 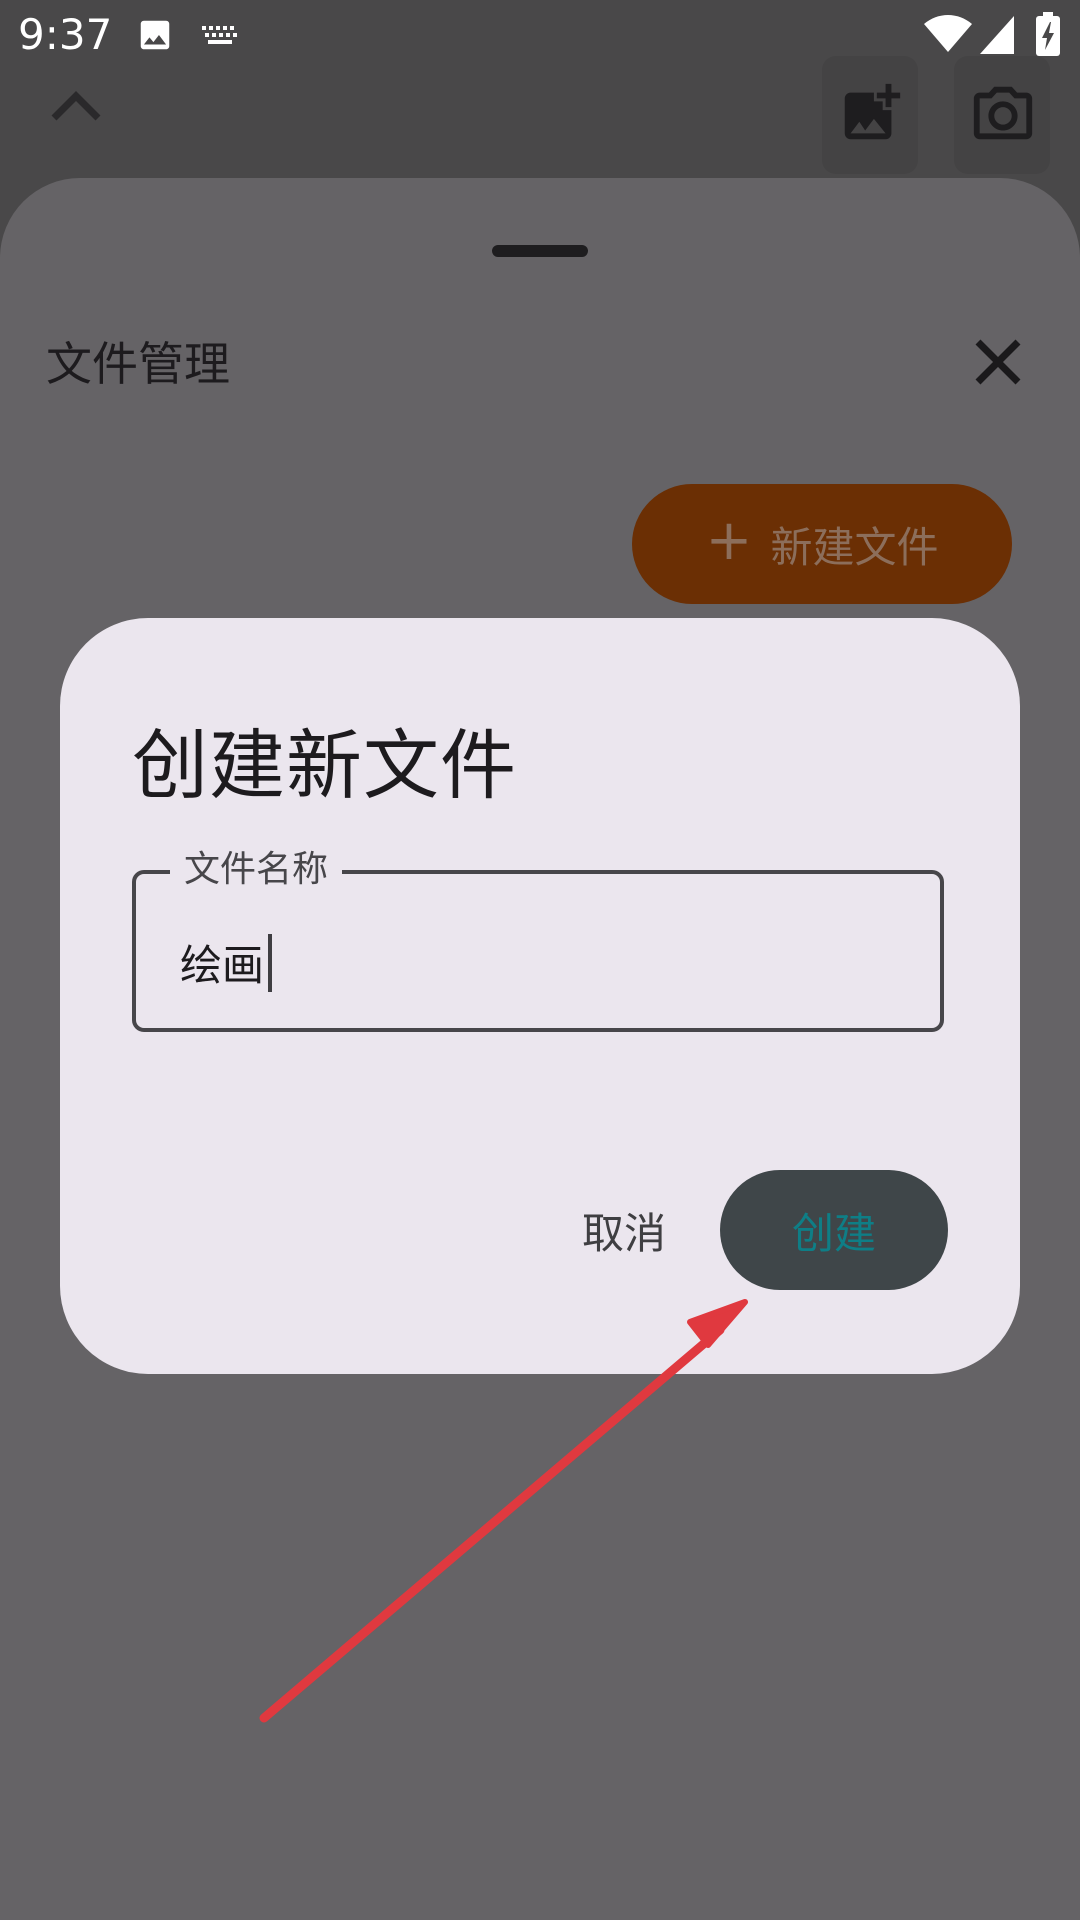 I want to click on keyboard-icon, so click(x=220, y=38).